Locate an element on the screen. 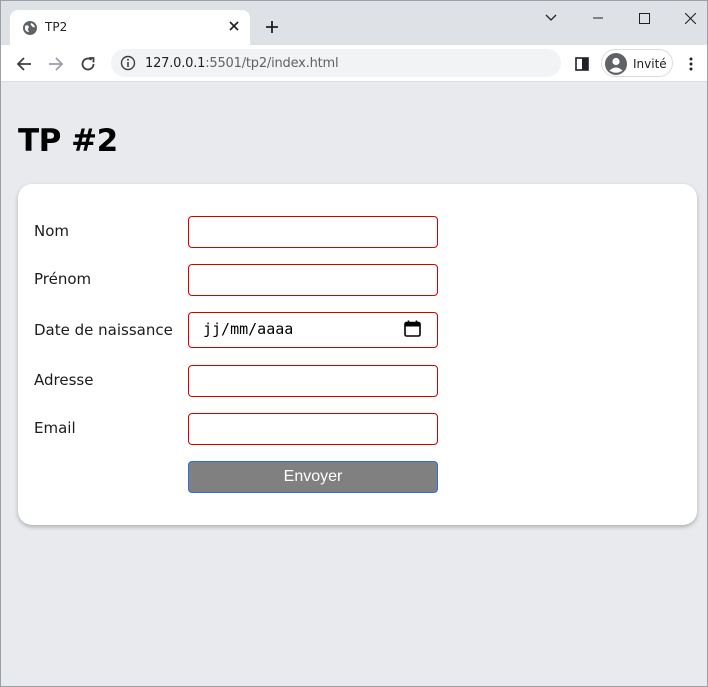 Image resolution: width=708 pixels, height=687 pixels. minimize-icon is located at coordinates (598, 18).